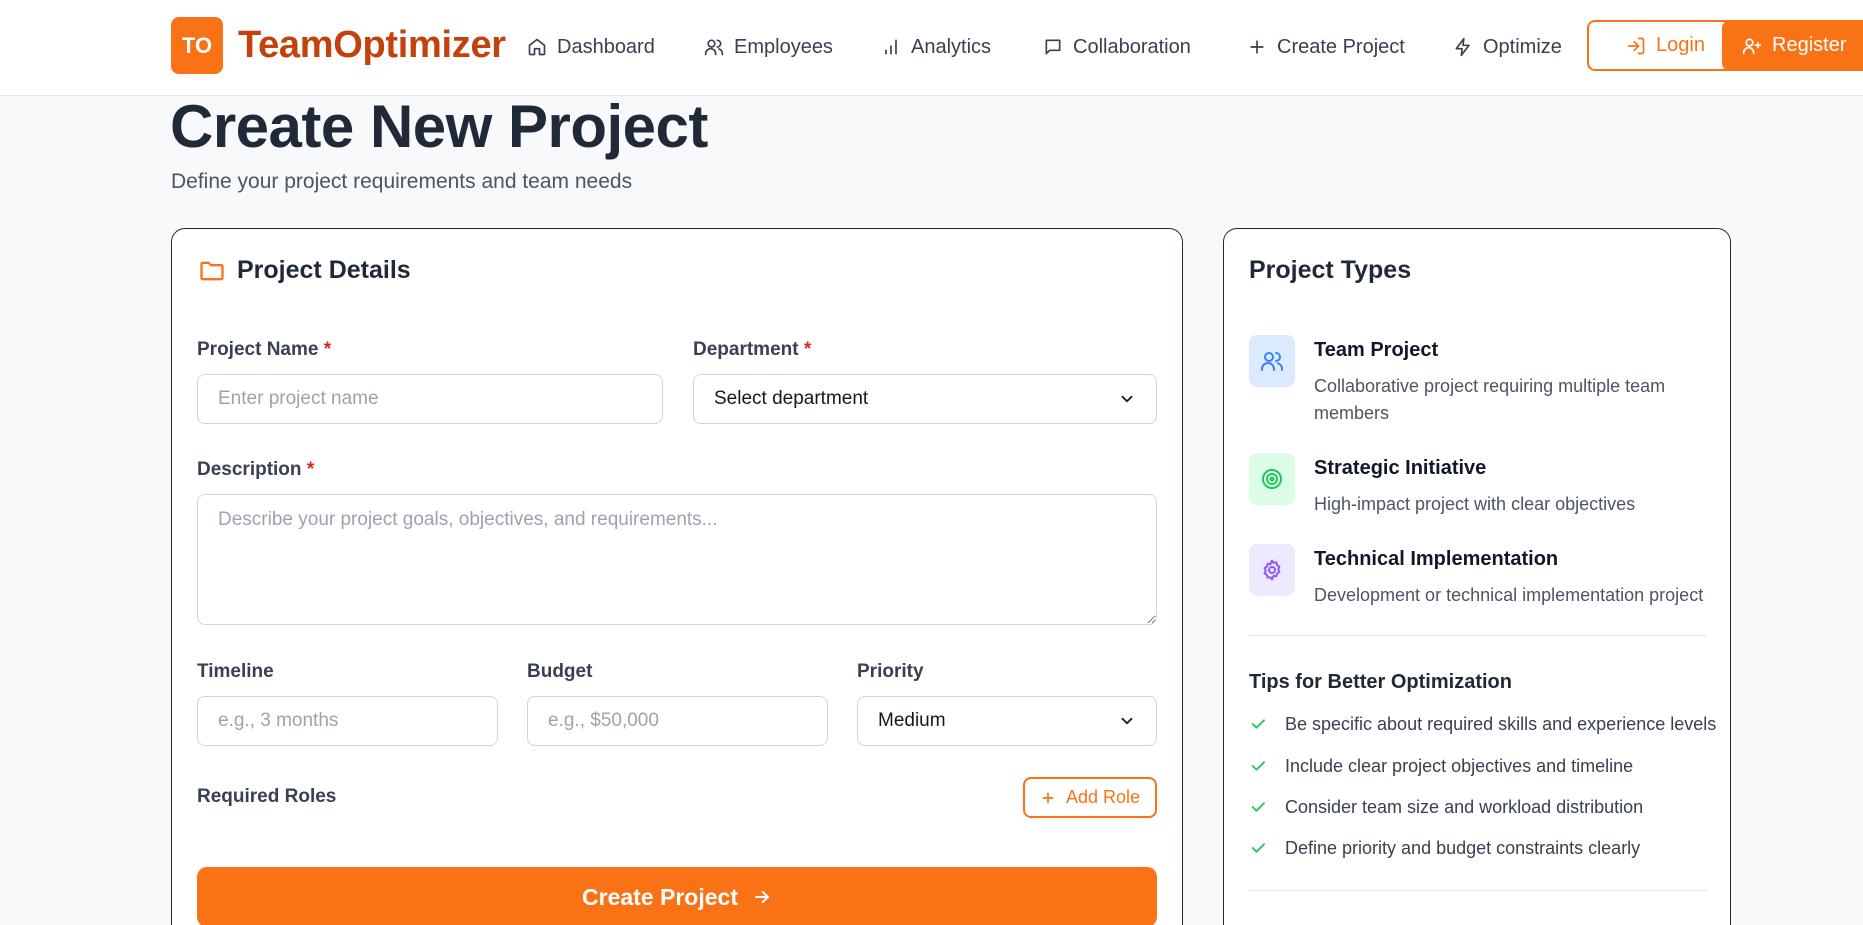 The width and height of the screenshot is (1863, 925). What do you see at coordinates (235, 671) in the screenshot?
I see `timeline-label: Timeline` at bounding box center [235, 671].